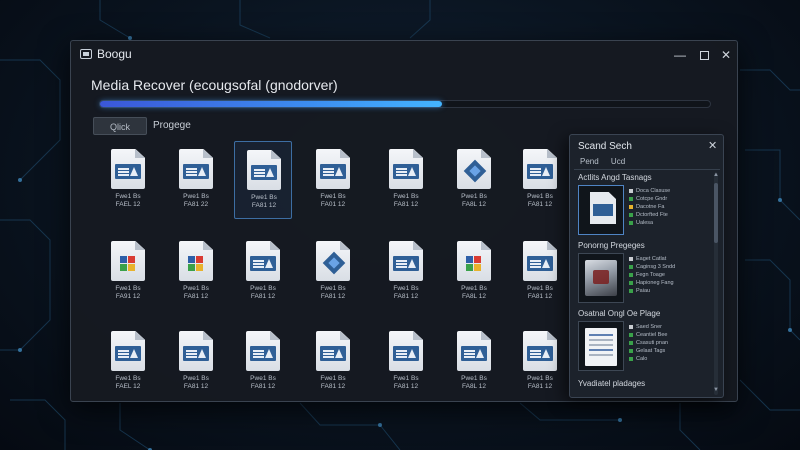 The width and height of the screenshot is (800, 450). Describe the element at coordinates (589, 161) in the screenshot. I see `panel-tab-pend: Pend` at that location.